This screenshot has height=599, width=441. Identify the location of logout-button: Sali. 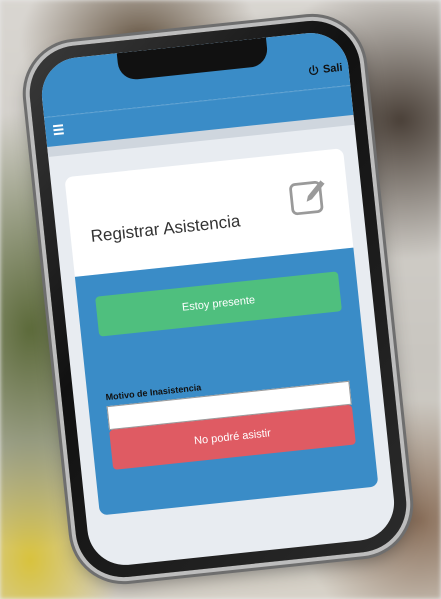
(325, 70).